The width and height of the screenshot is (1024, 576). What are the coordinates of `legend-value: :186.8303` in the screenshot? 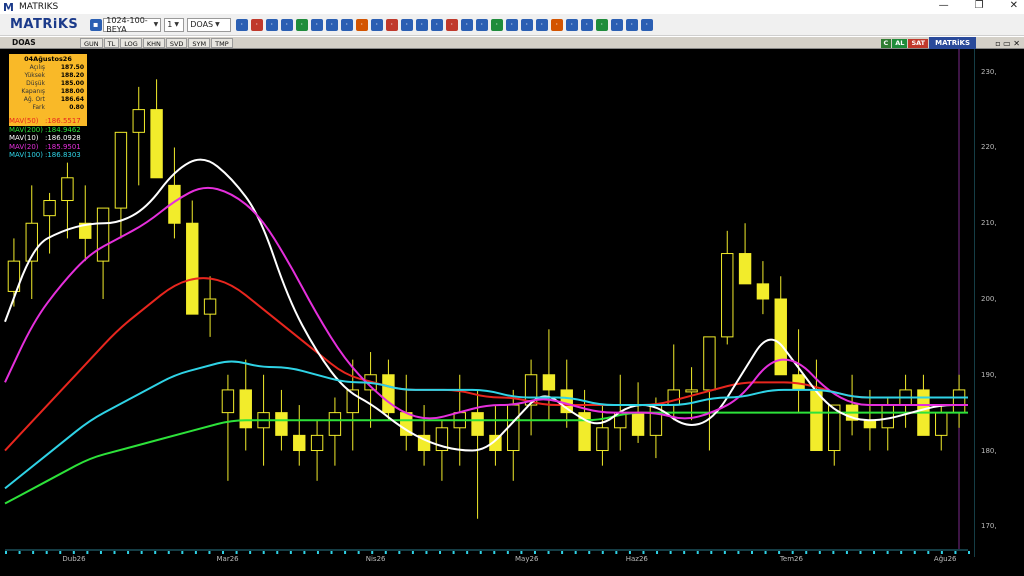 It's located at (63, 155).